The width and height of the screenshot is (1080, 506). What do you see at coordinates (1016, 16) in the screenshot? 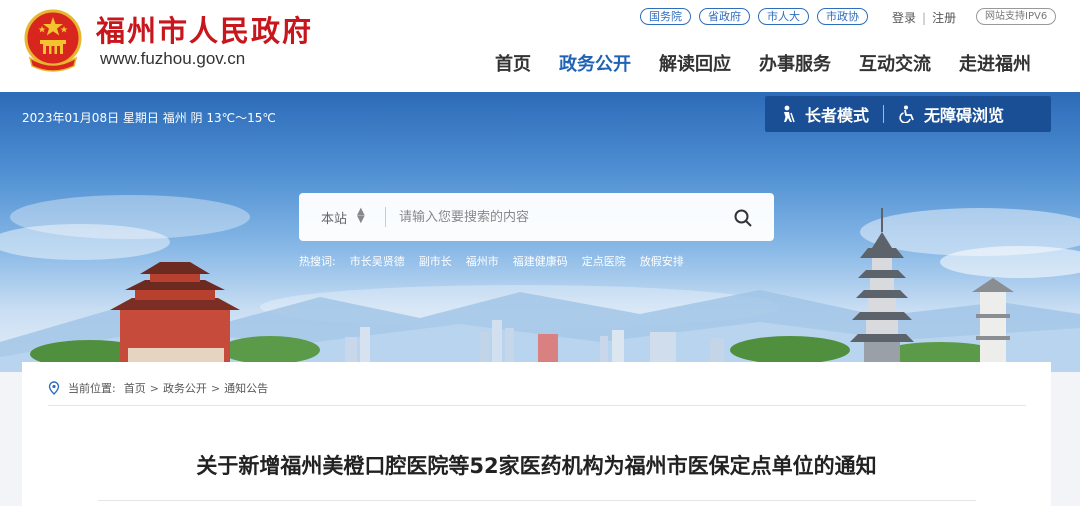
I see `ipv6-badge: 网站支持IPV6` at bounding box center [1016, 16].